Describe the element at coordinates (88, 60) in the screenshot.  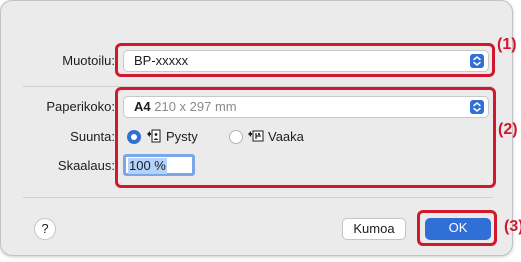
I see `format-label: Muotoilu:` at that location.